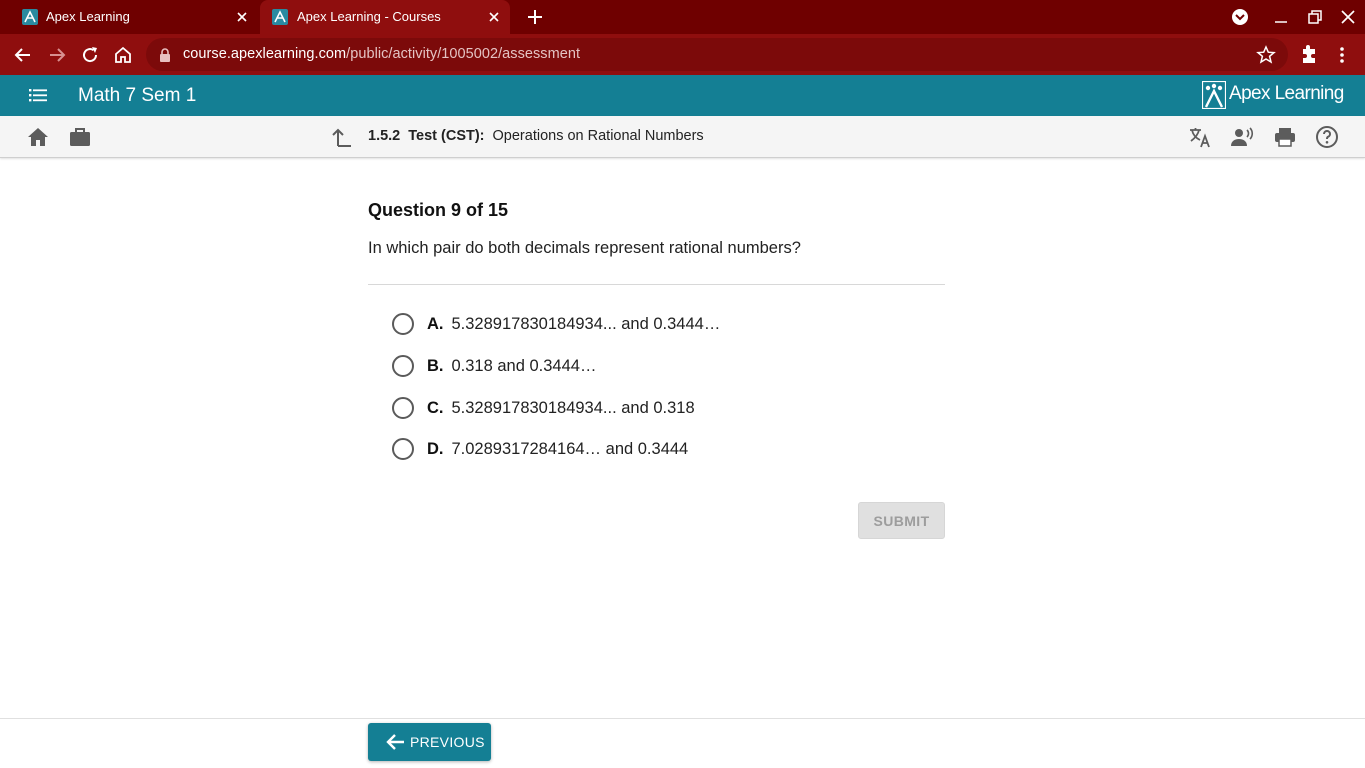 This screenshot has height=768, width=1365. What do you see at coordinates (447, 742) in the screenshot?
I see `previous-label: PREVIOUS` at bounding box center [447, 742].